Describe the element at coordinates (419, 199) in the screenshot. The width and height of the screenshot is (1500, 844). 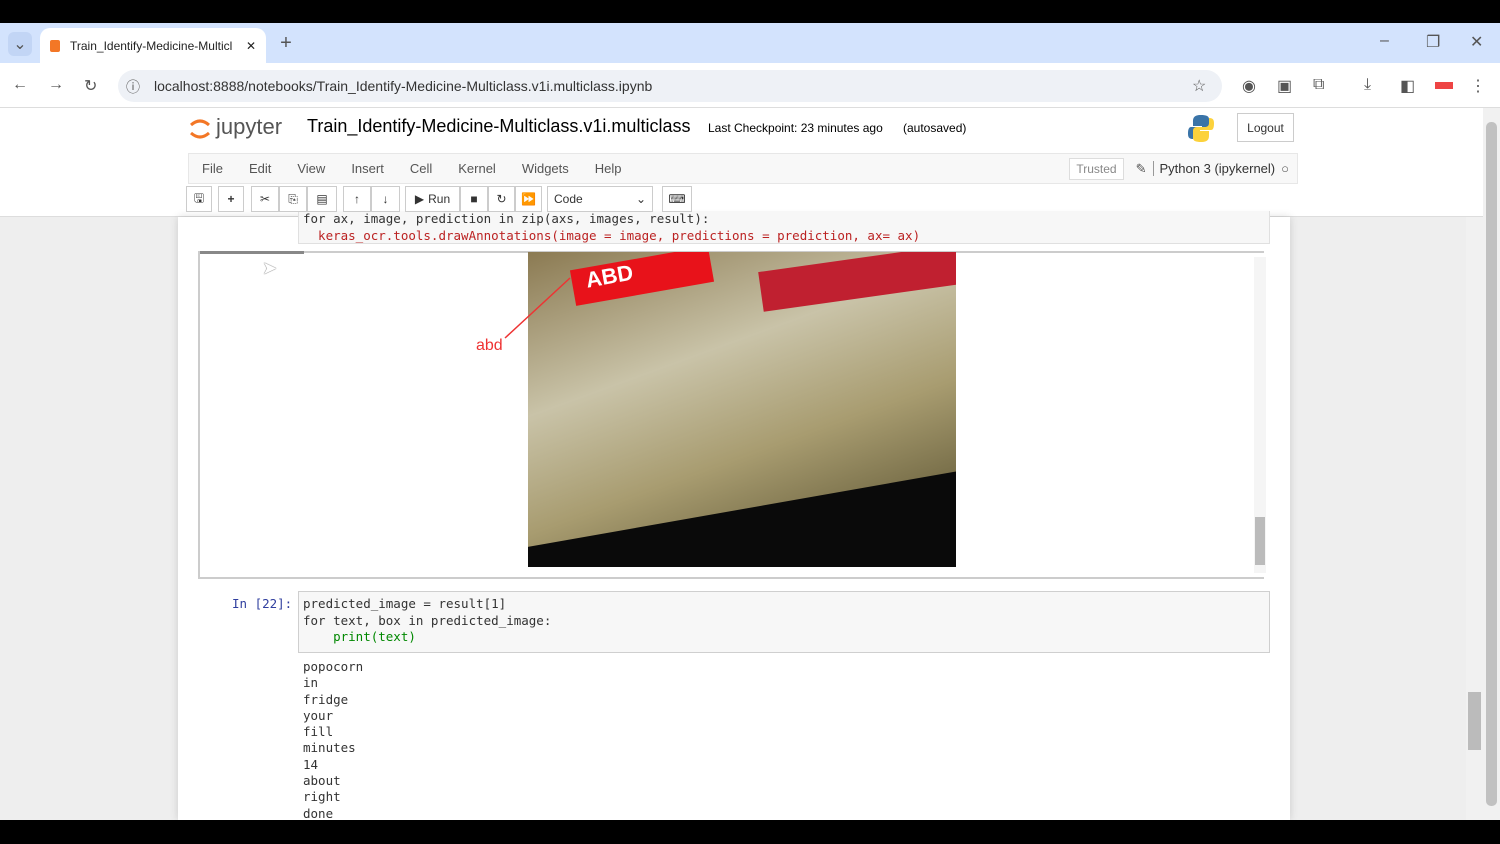
I see `run-icon: ▶` at that location.